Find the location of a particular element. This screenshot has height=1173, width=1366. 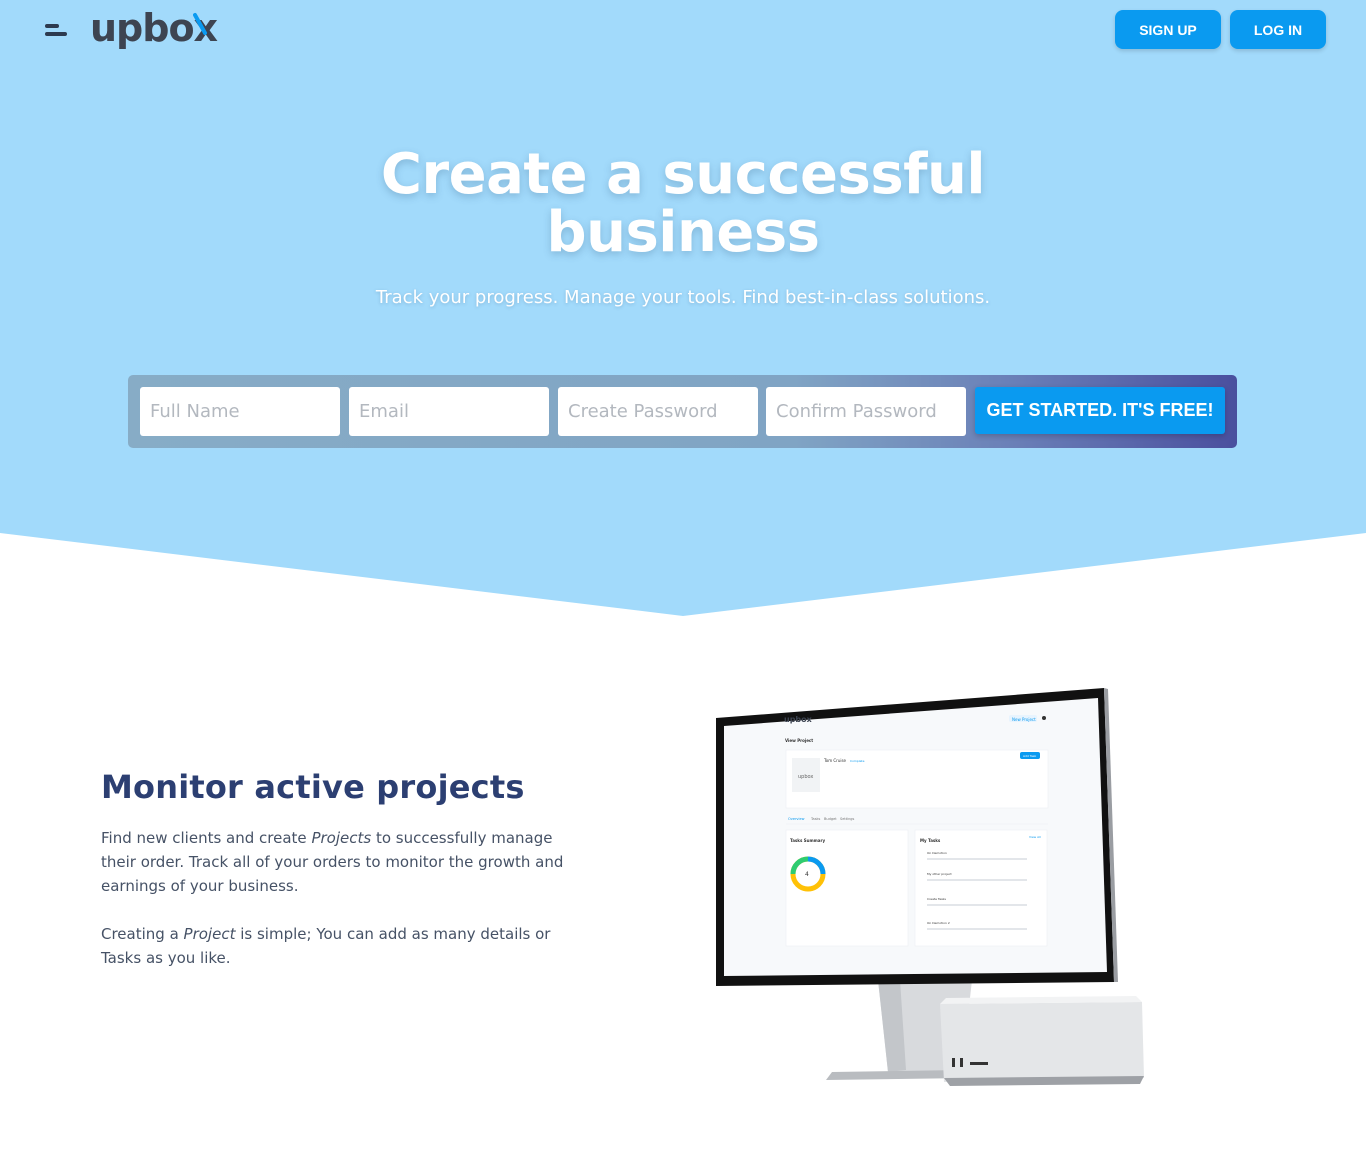

hero-title-line-1: Create a successful is located at coordinates (683, 174).